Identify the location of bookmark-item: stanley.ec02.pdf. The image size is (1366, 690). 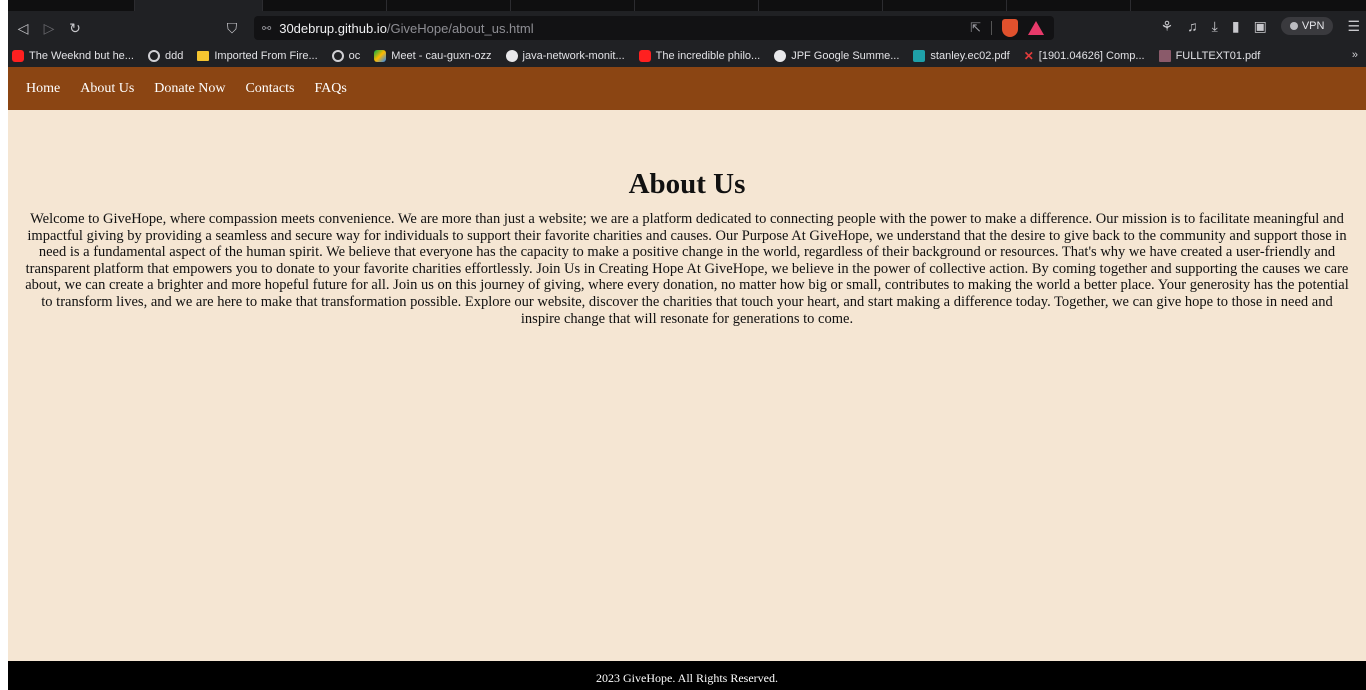
(961, 56).